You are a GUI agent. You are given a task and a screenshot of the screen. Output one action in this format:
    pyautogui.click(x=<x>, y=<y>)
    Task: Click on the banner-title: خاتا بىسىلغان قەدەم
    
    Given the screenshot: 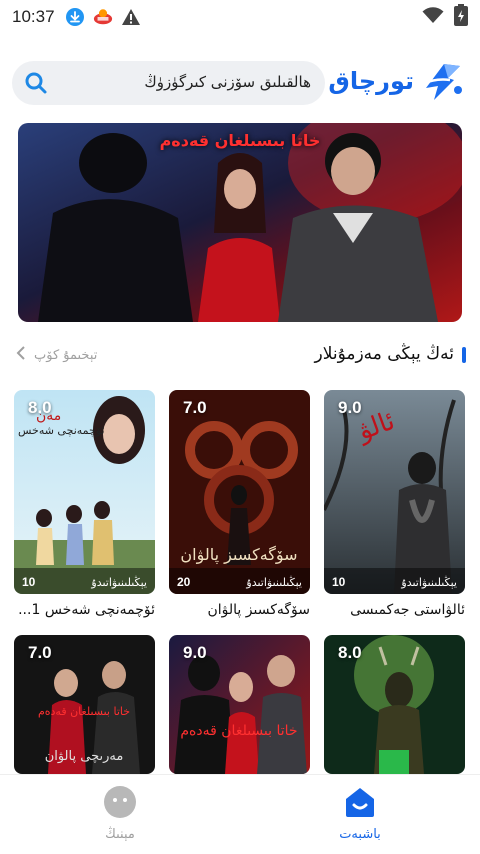 What is the action you would take?
    pyautogui.click(x=240, y=140)
    